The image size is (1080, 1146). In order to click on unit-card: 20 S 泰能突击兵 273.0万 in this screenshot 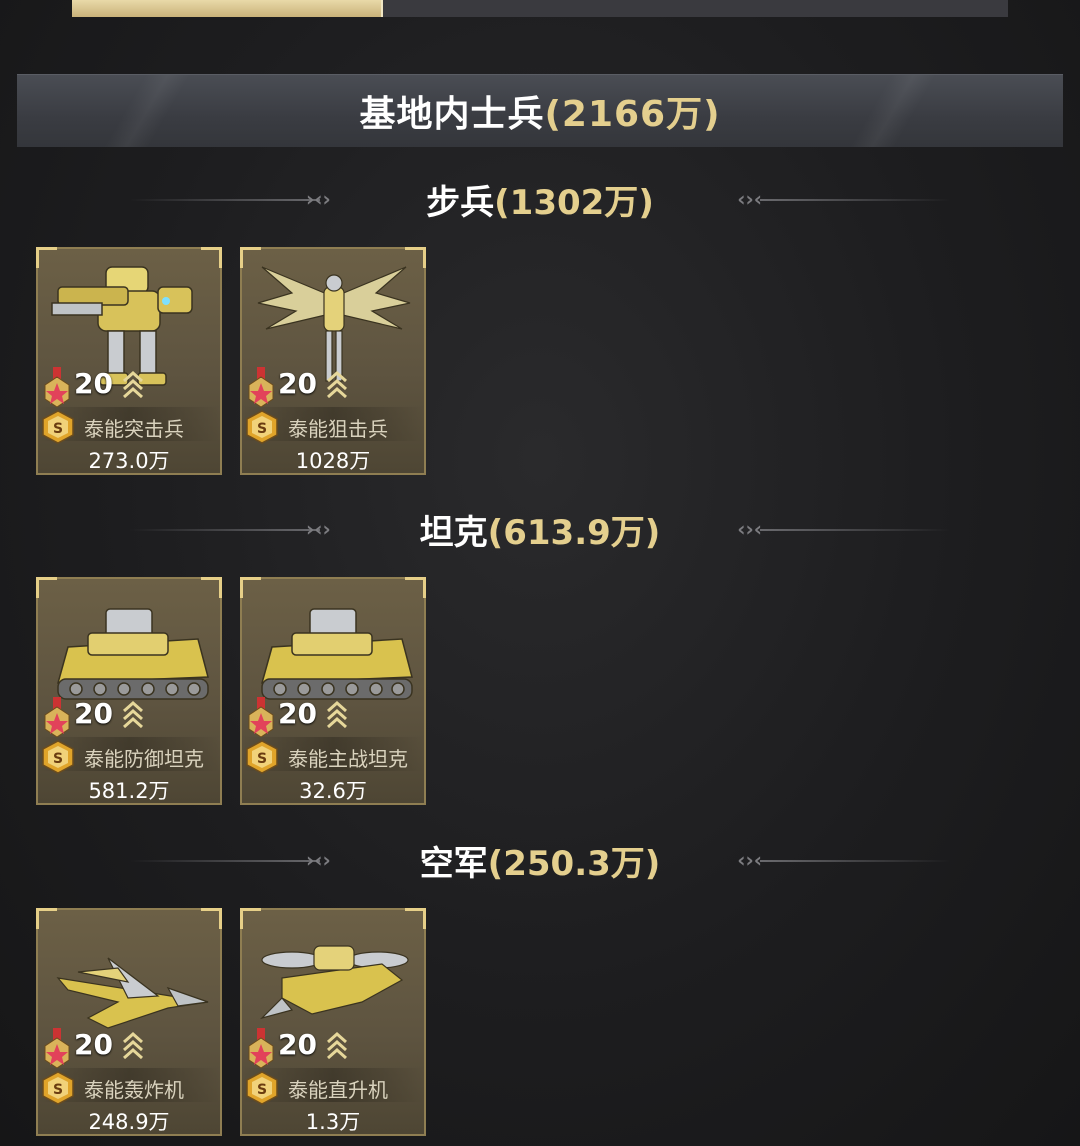, I will do `click(129, 361)`.